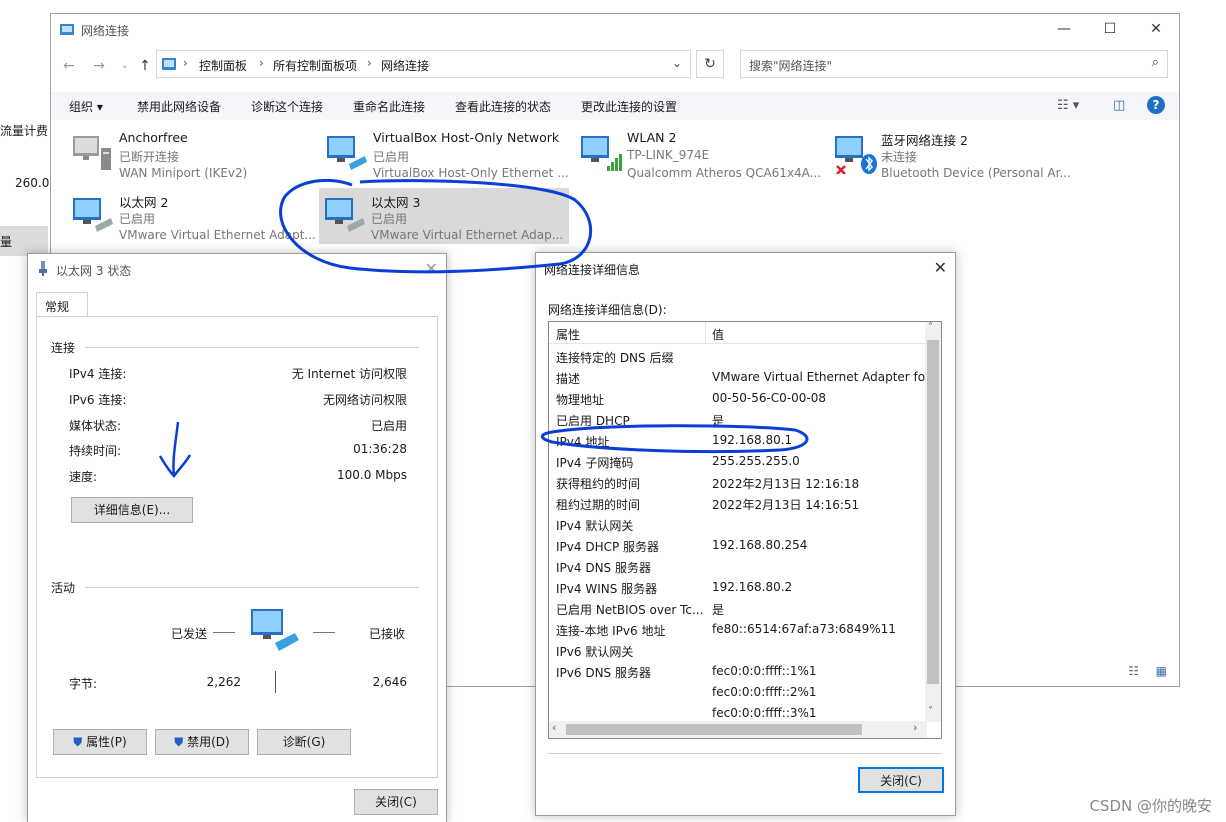 The image size is (1226, 822). What do you see at coordinates (738, 503) in the screenshot?
I see `list-item: 租约过期的时间 2022年2月13日 14:16:51` at bounding box center [738, 503].